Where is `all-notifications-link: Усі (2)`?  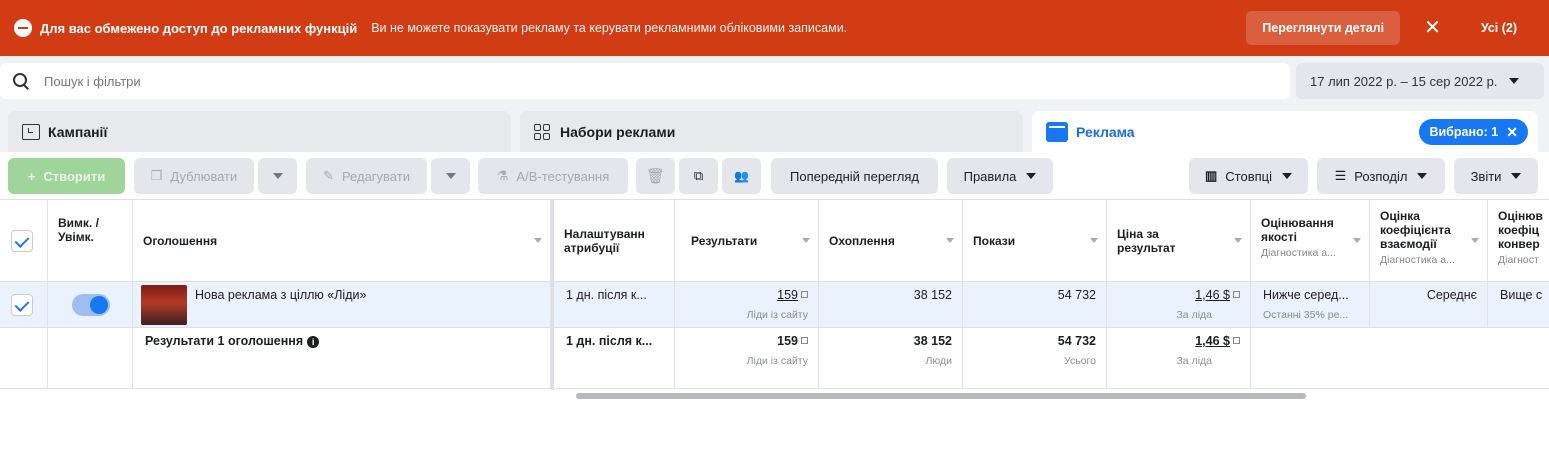
all-notifications-link: Усі (2) is located at coordinates (1499, 28).